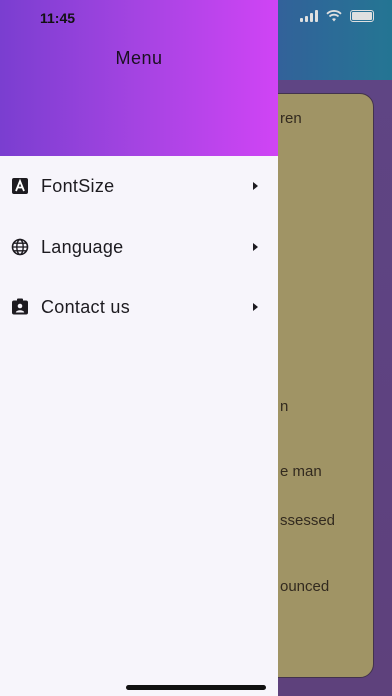  I want to click on contact-card-icon, so click(20, 307).